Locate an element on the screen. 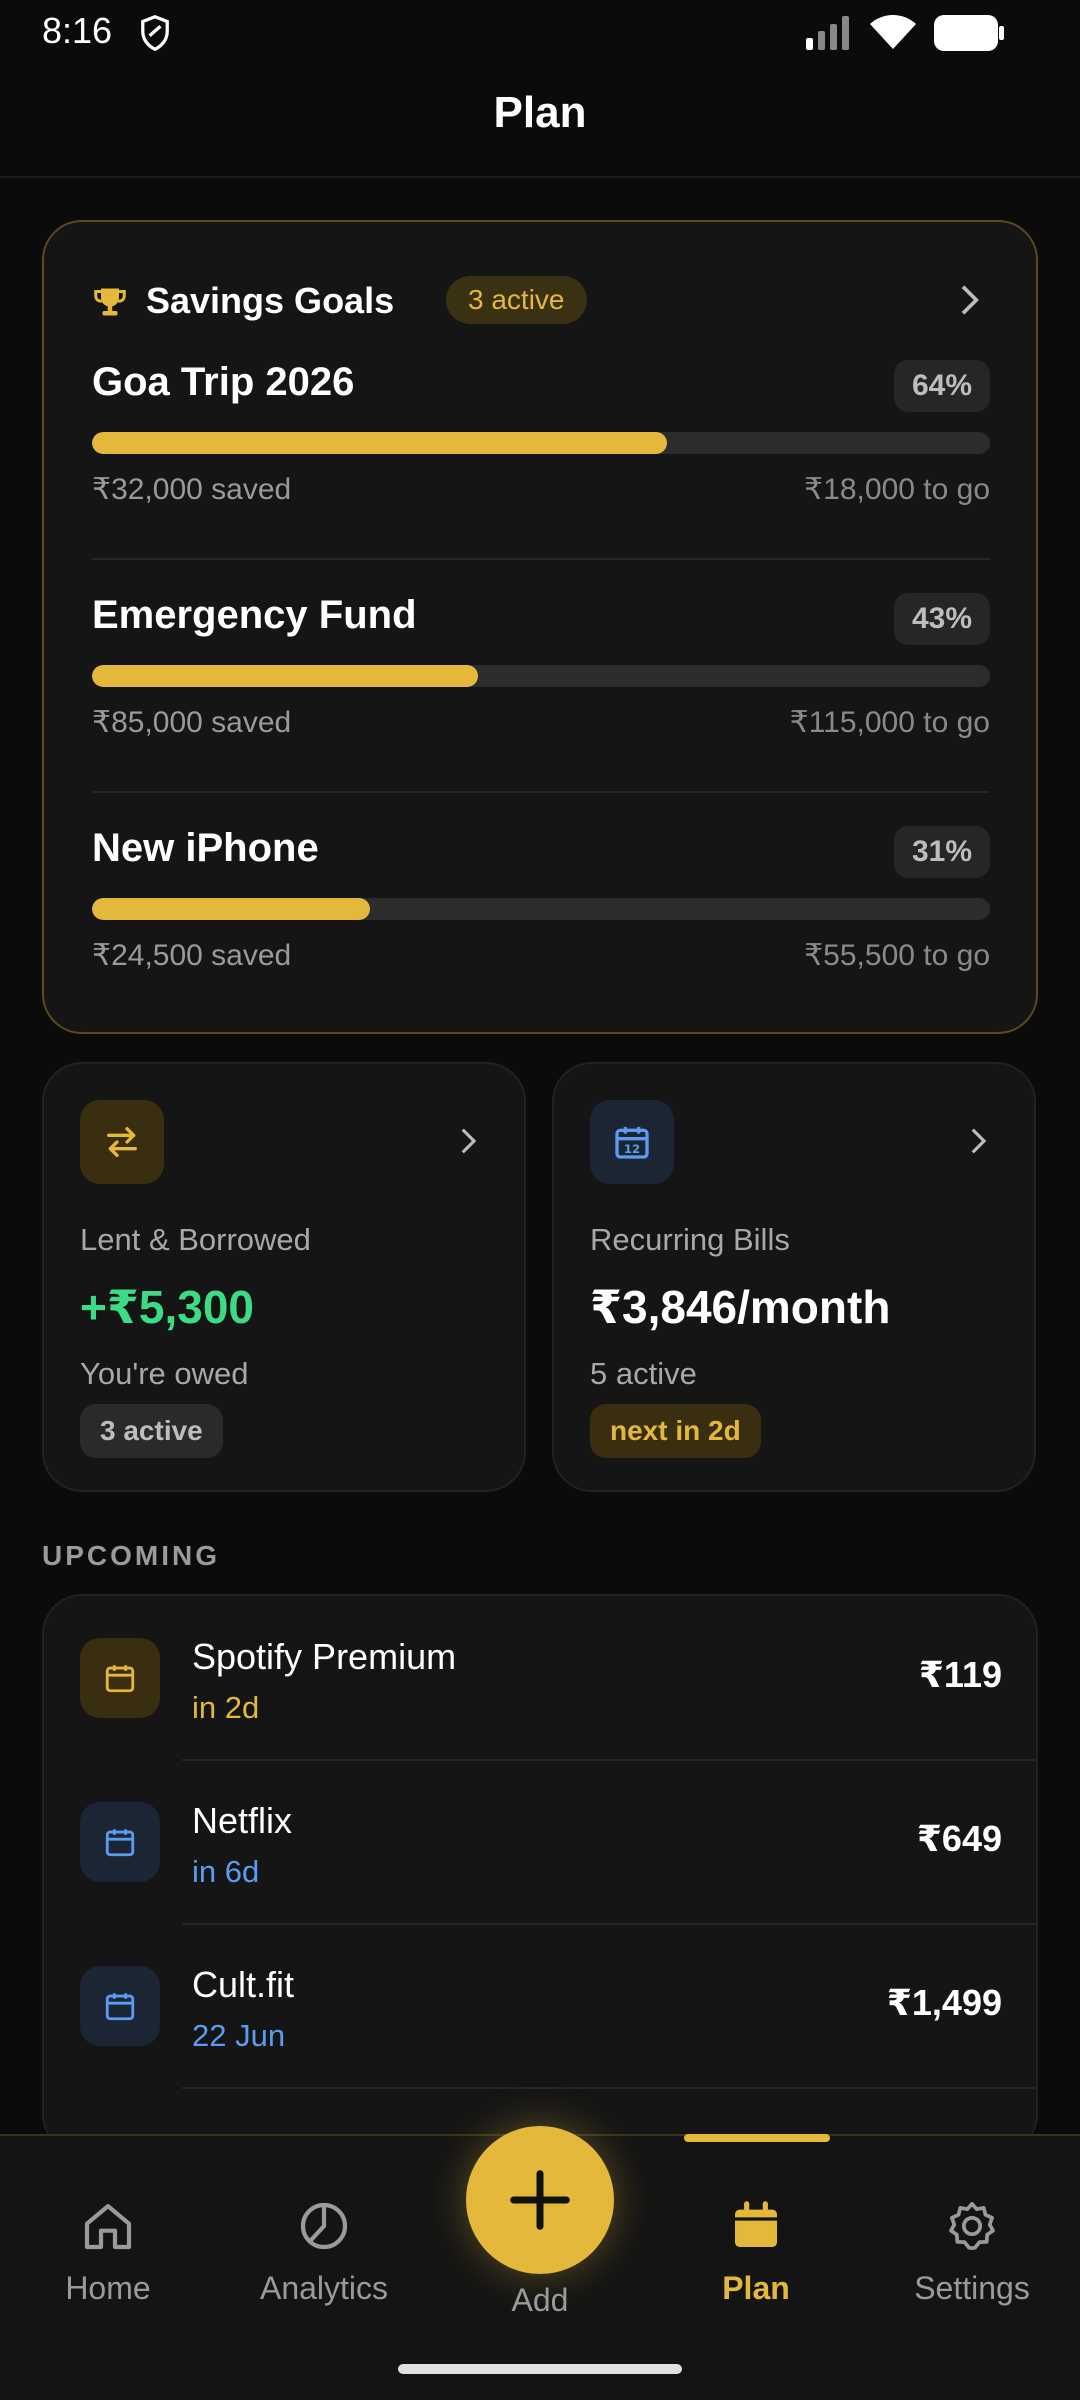  status-bar: 8:16 is located at coordinates (540, 33).